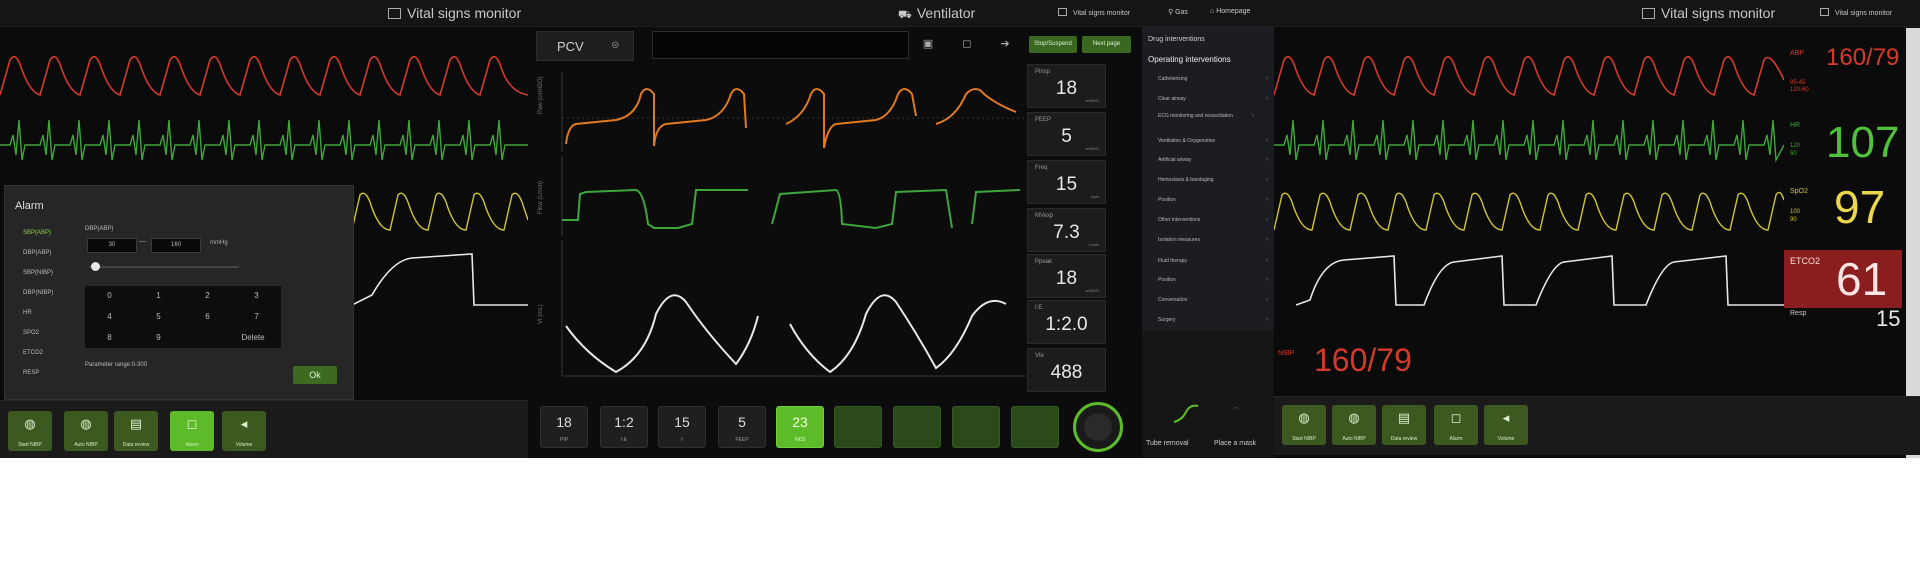 The width and height of the screenshot is (1920, 576). Describe the element at coordinates (928, 44) in the screenshot. I see `screen-icon: ▣` at that location.